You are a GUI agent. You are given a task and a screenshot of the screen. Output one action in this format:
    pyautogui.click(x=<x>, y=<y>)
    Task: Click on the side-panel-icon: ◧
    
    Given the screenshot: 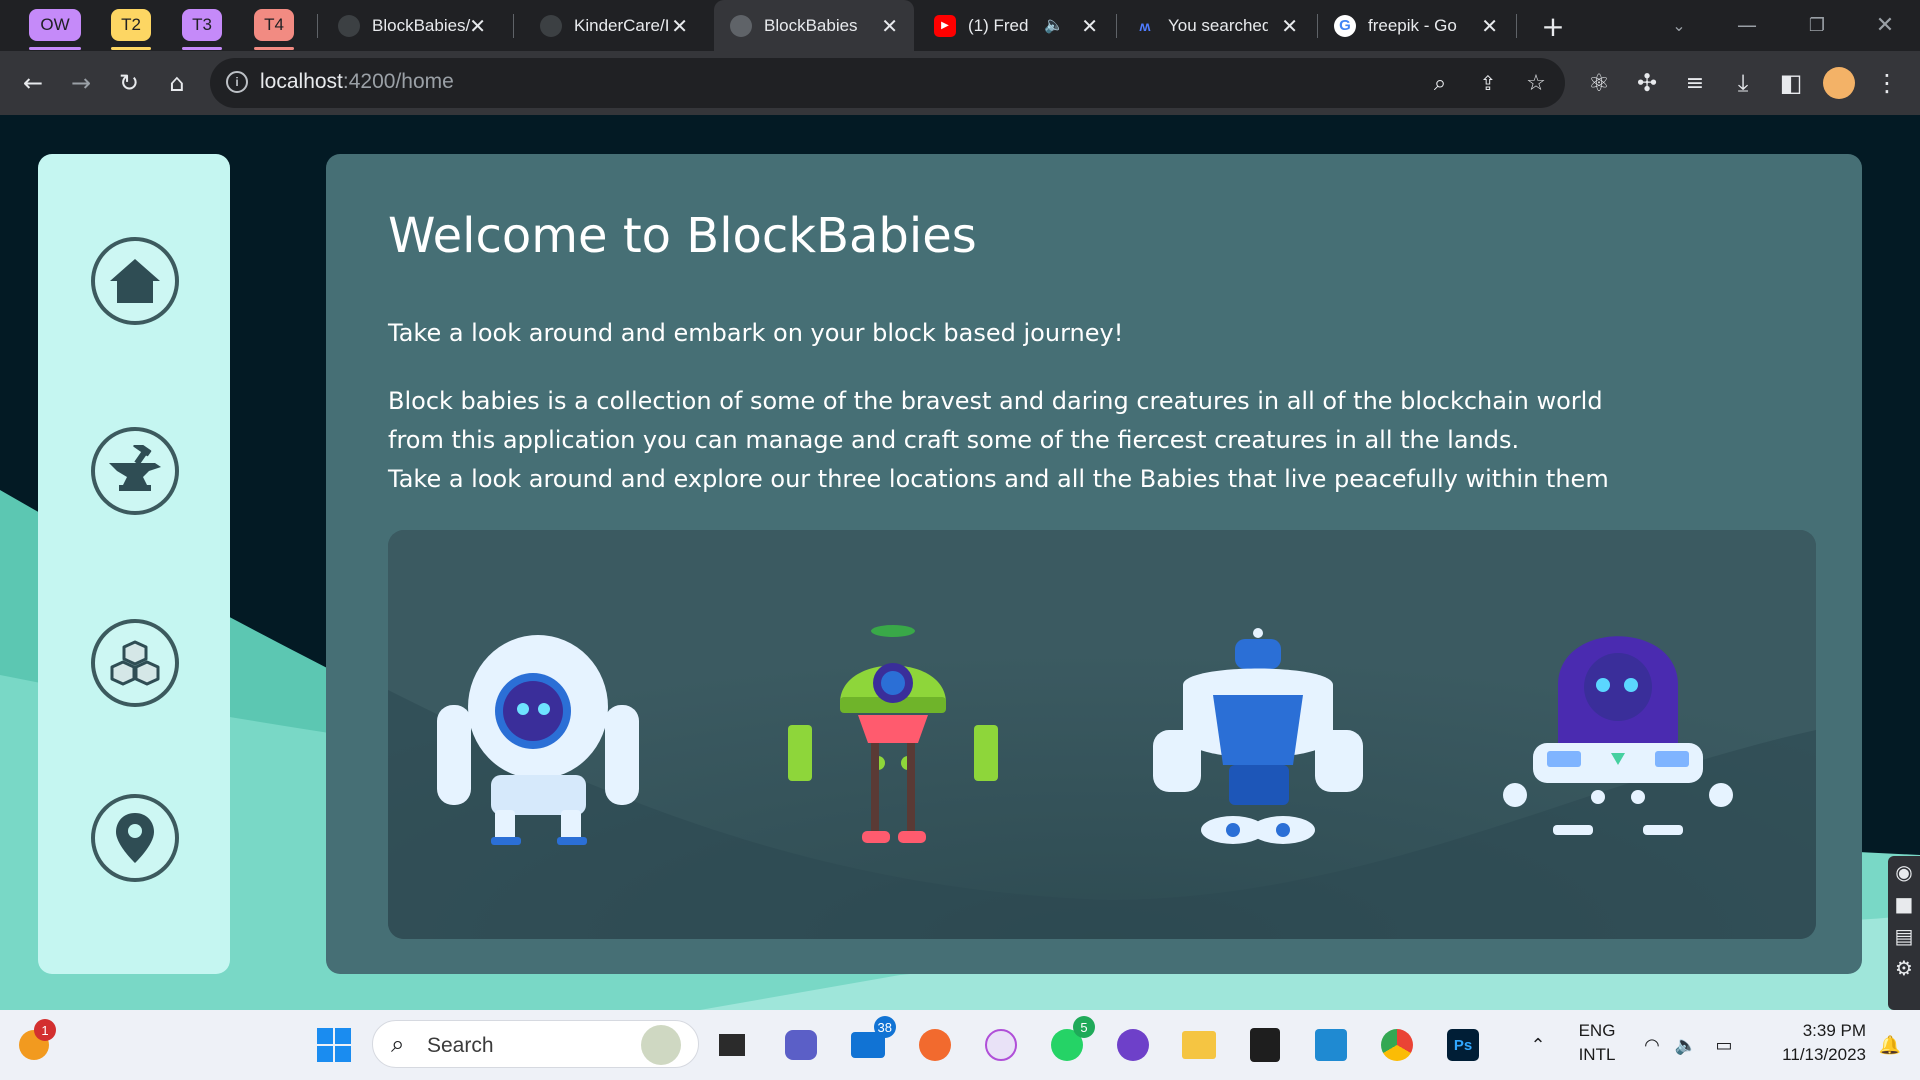 What is the action you would take?
    pyautogui.click(x=1791, y=83)
    